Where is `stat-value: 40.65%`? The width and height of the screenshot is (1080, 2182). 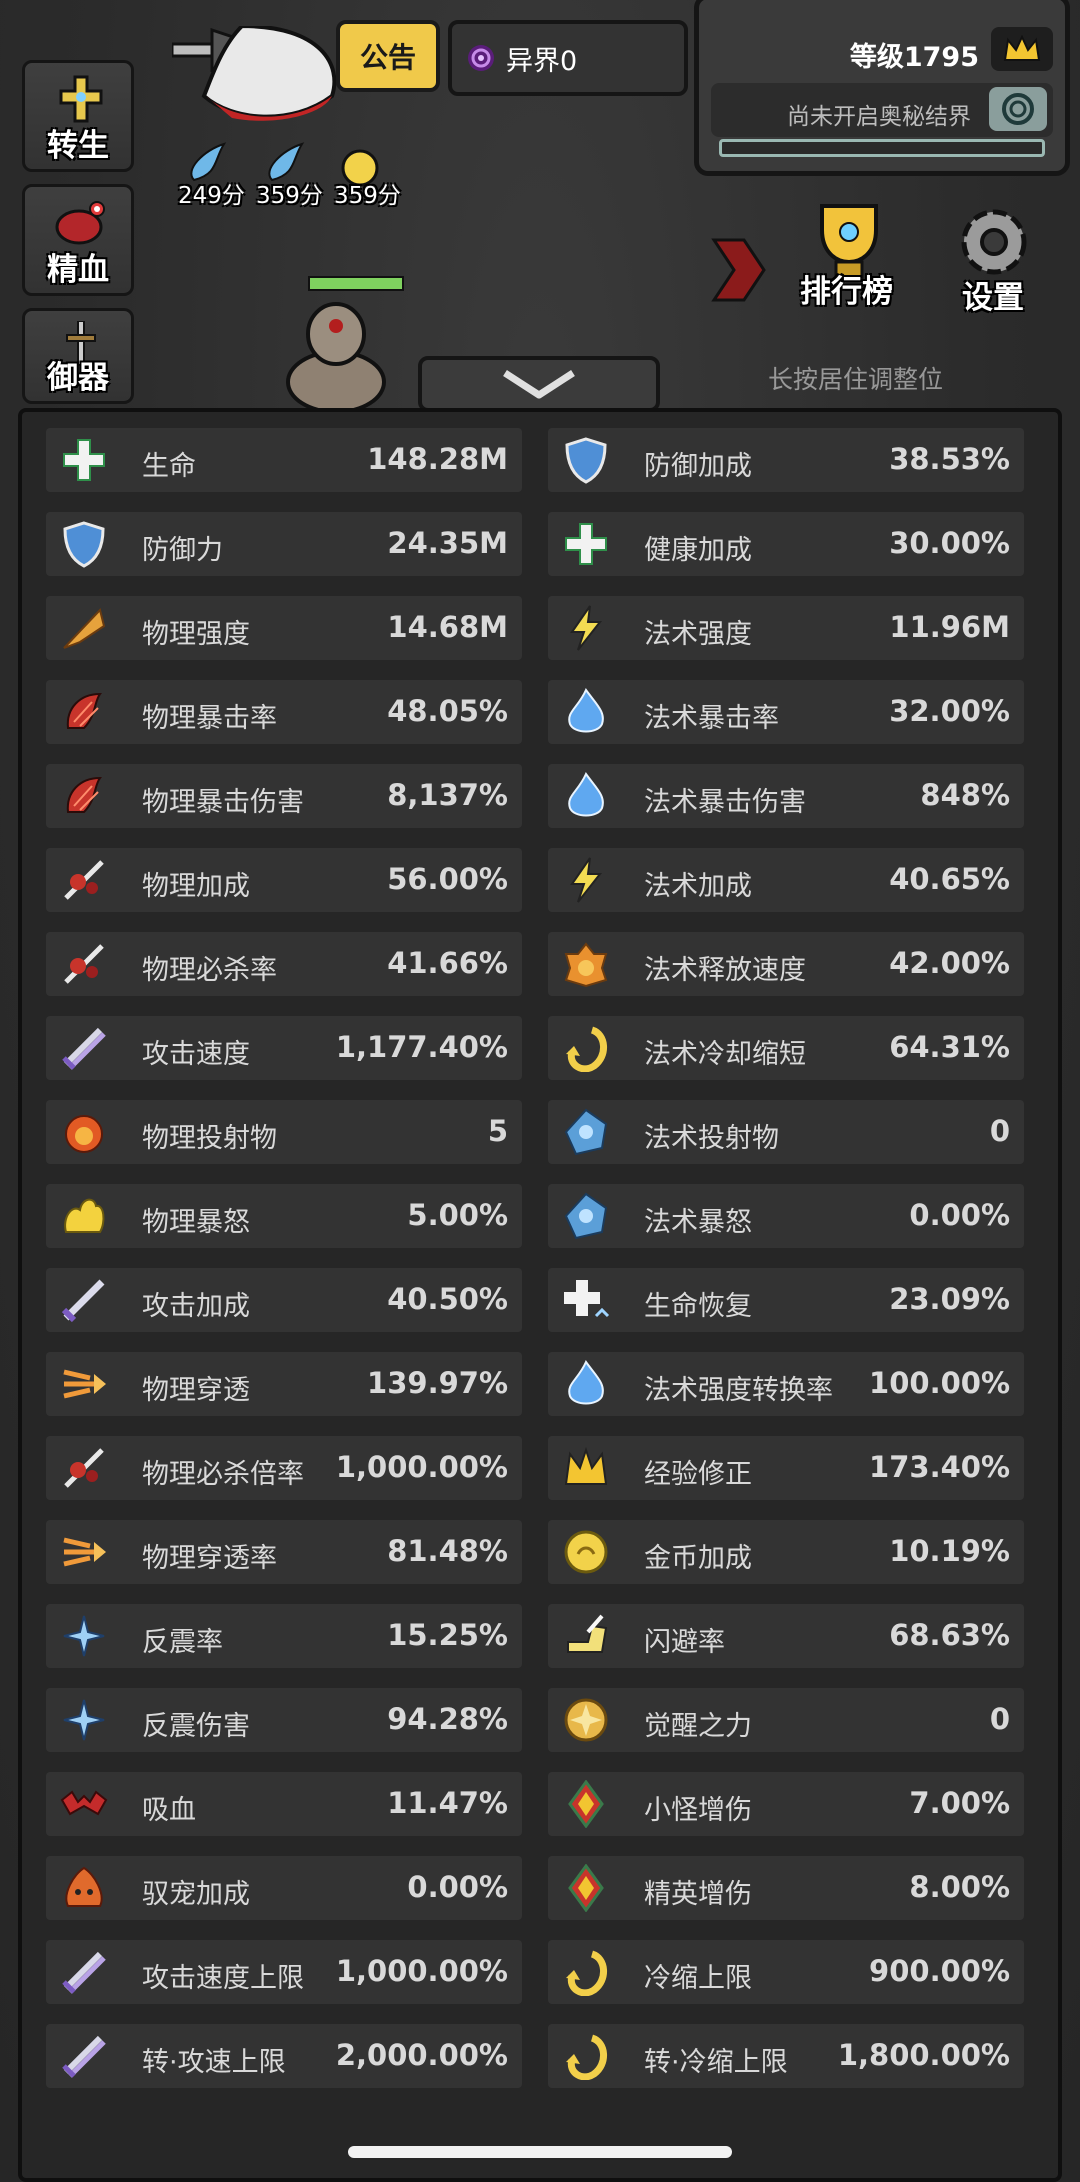 stat-value: 40.65% is located at coordinates (949, 879).